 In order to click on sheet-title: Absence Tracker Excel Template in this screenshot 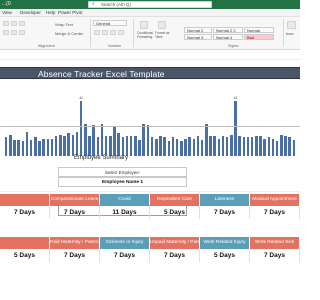, I will do `click(101, 74)`.